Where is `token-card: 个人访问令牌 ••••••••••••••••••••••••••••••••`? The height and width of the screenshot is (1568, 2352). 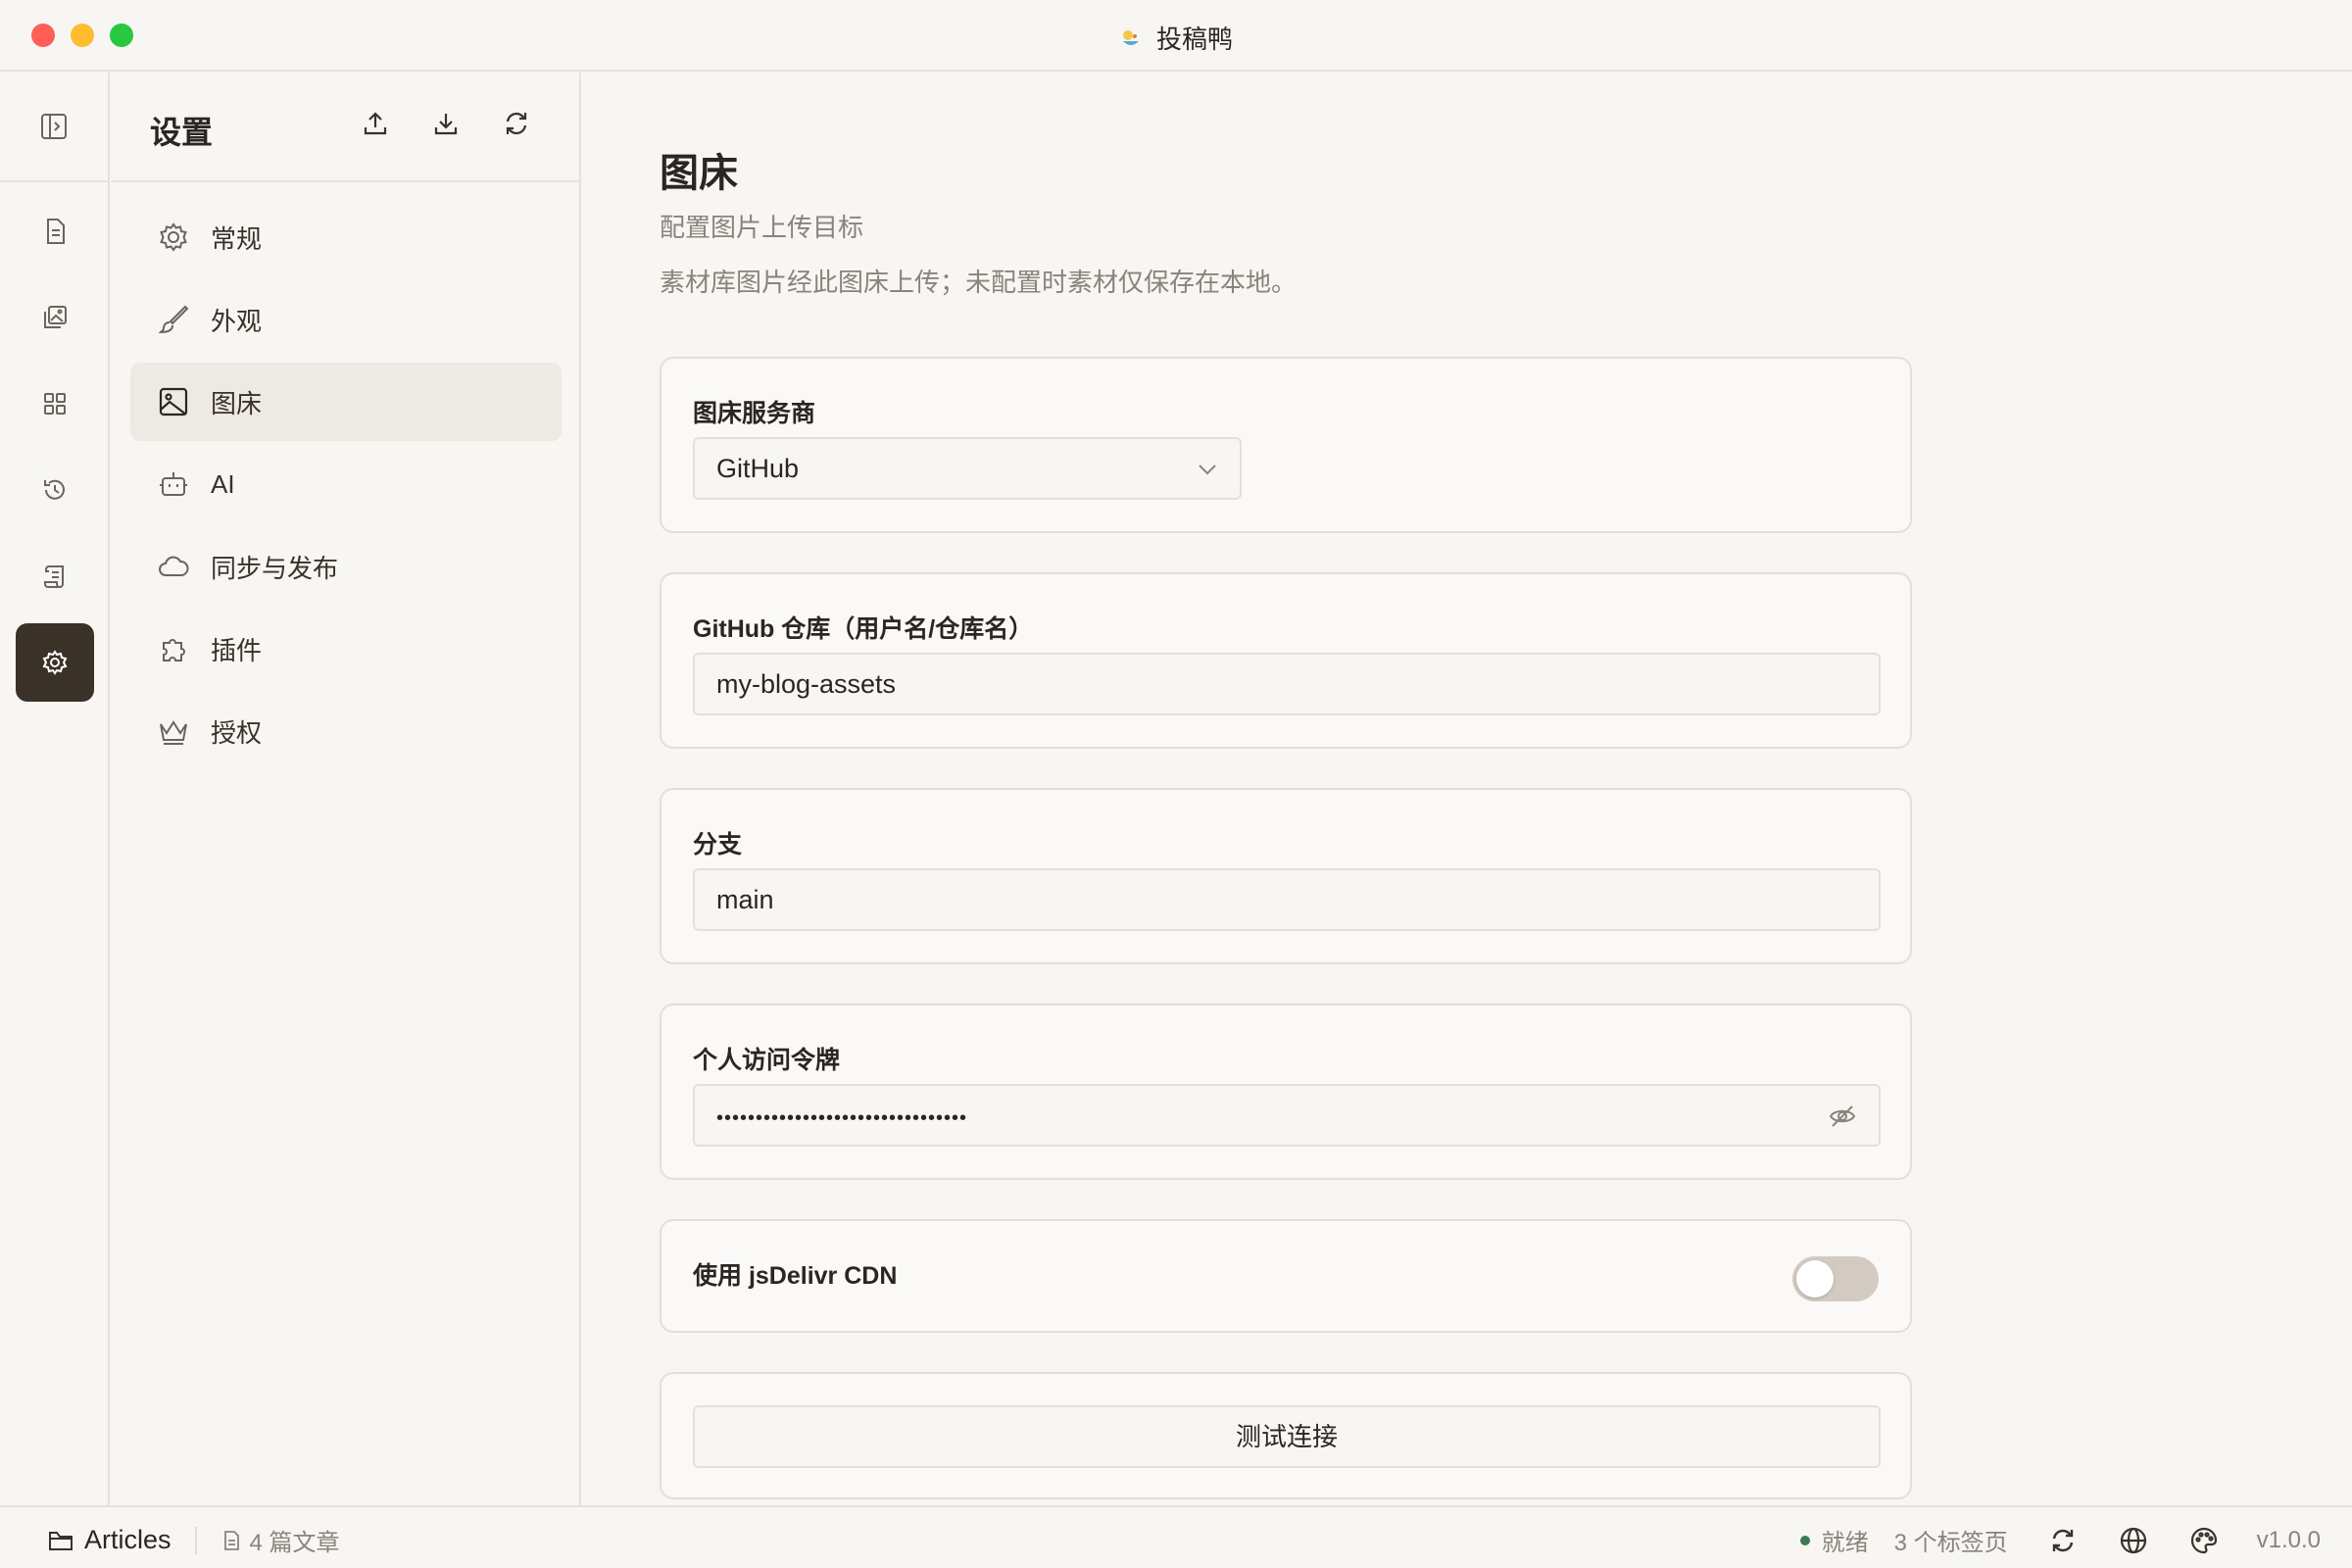 token-card: 个人访问令牌 •••••••••••••••••••••••••••••••• is located at coordinates (1286, 1092).